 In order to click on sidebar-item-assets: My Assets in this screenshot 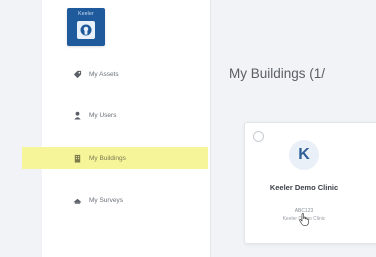, I will do `click(115, 74)`.